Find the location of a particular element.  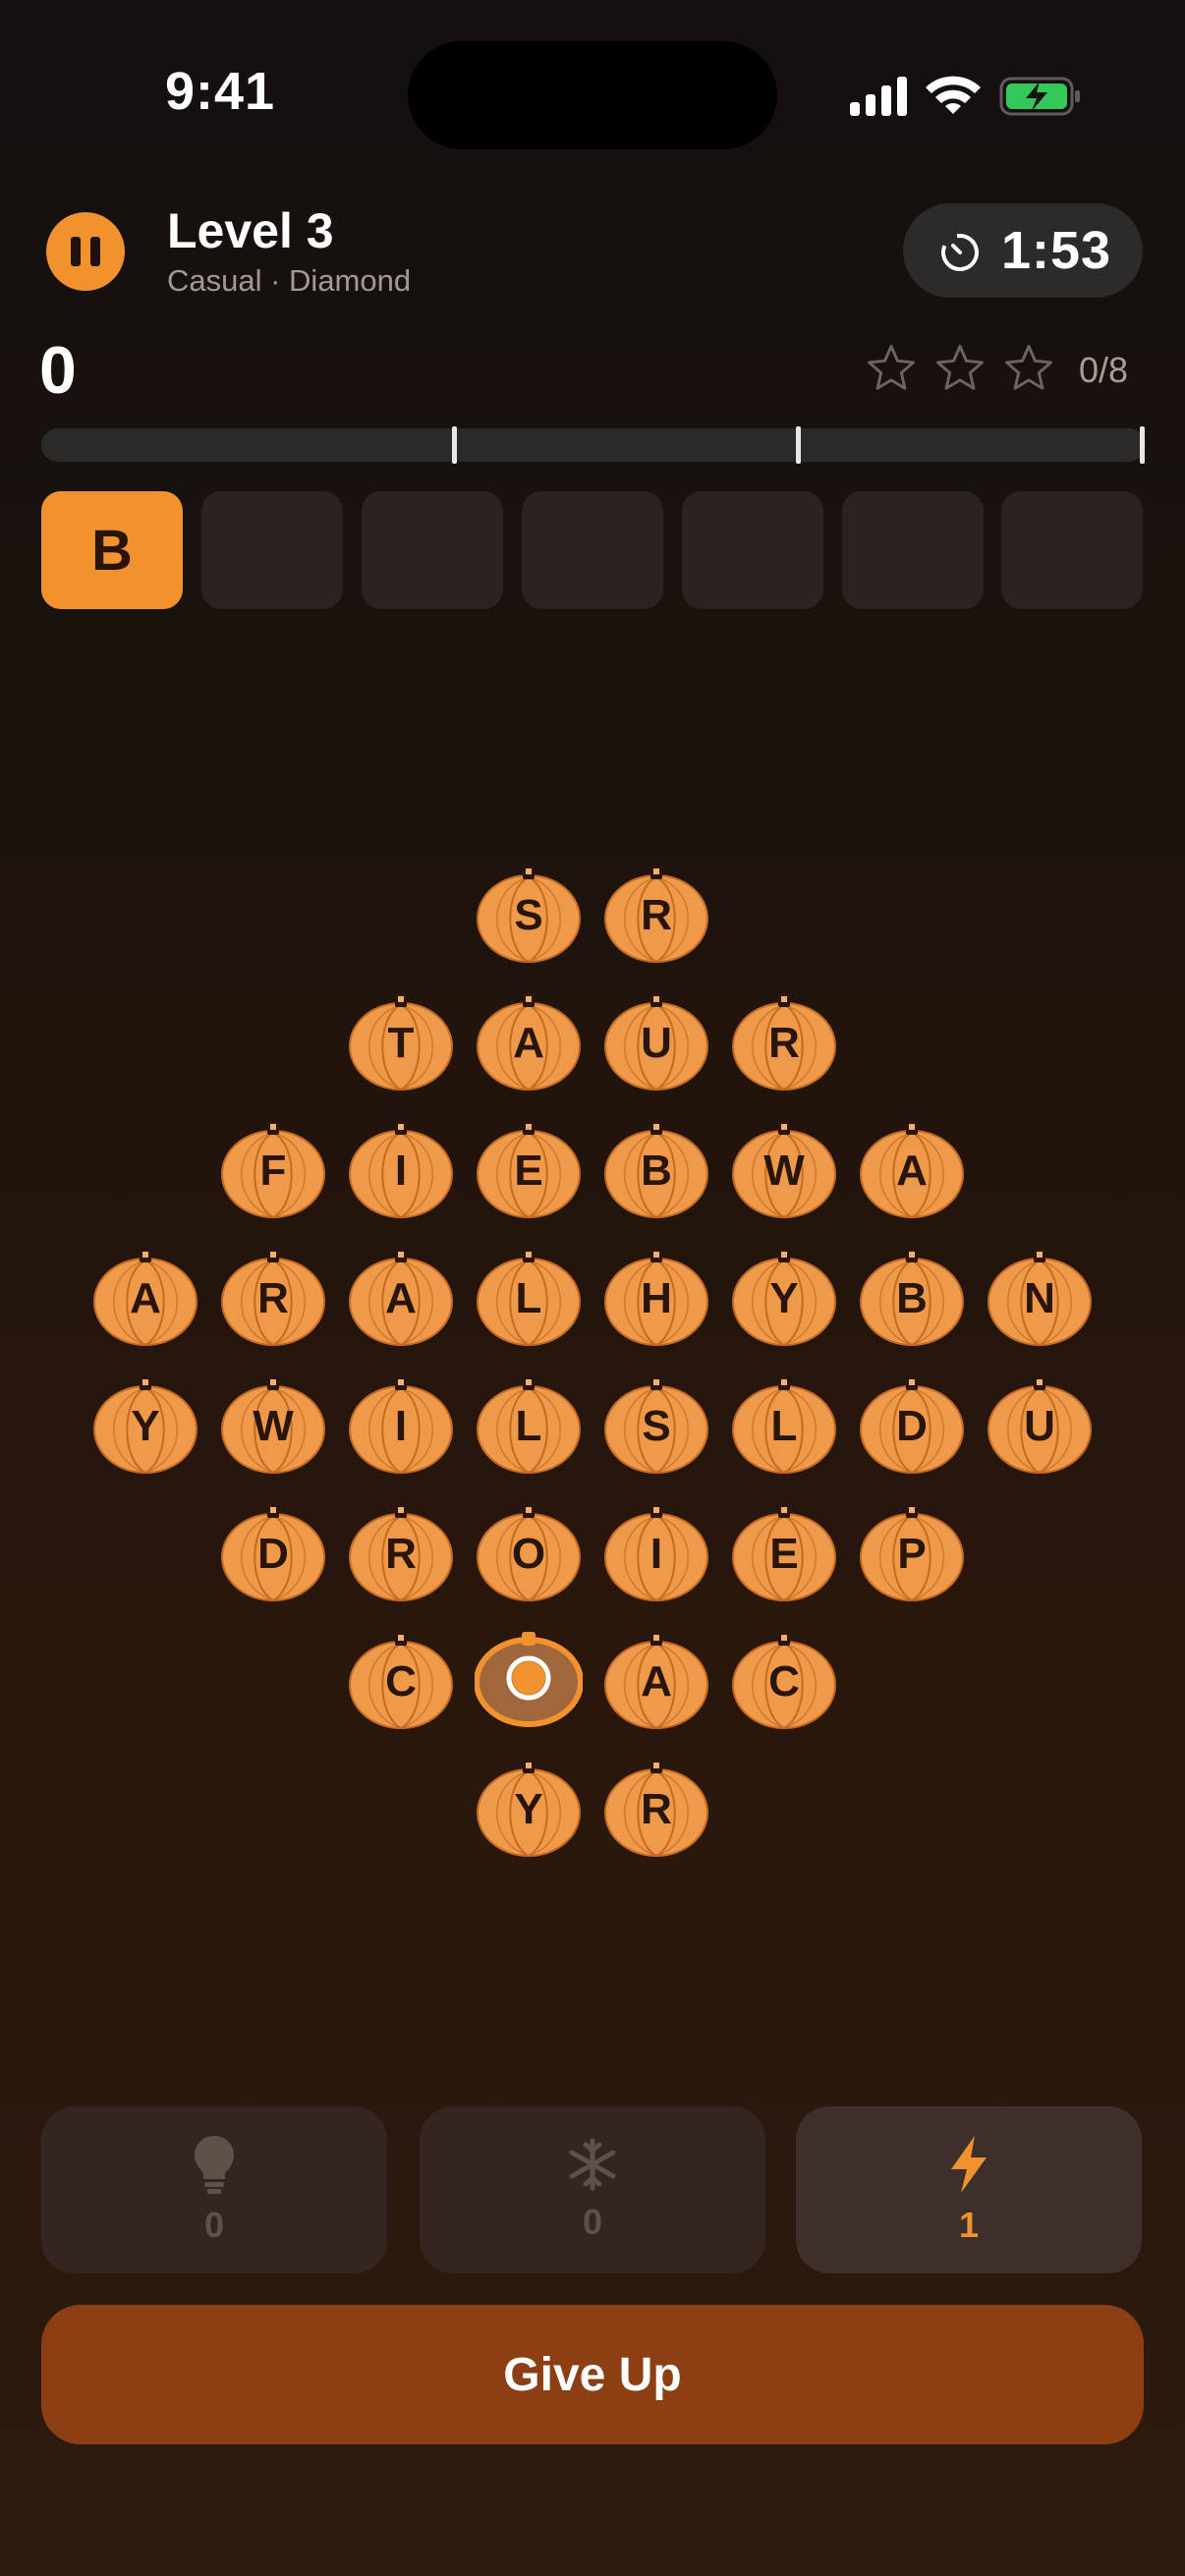

pumpkin-letter: T is located at coordinates (401, 1043).